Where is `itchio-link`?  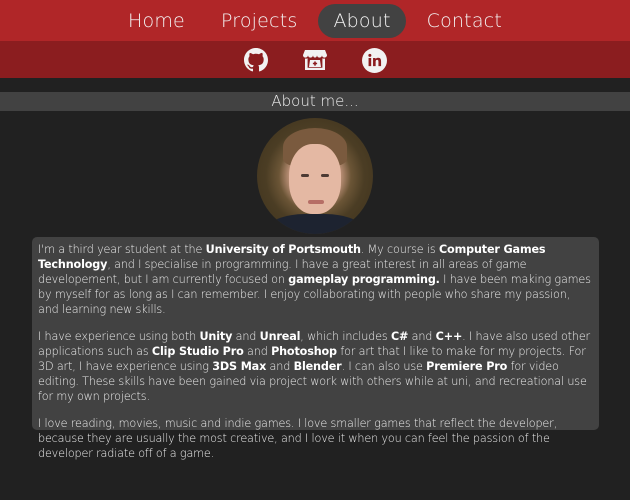 itchio-link is located at coordinates (315, 60).